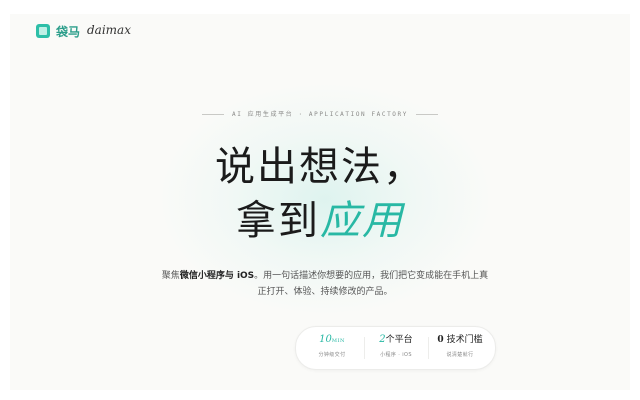 This screenshot has width=640, height=400. What do you see at coordinates (109, 30) in the screenshot?
I see `brand-name-en: daimax` at bounding box center [109, 30].